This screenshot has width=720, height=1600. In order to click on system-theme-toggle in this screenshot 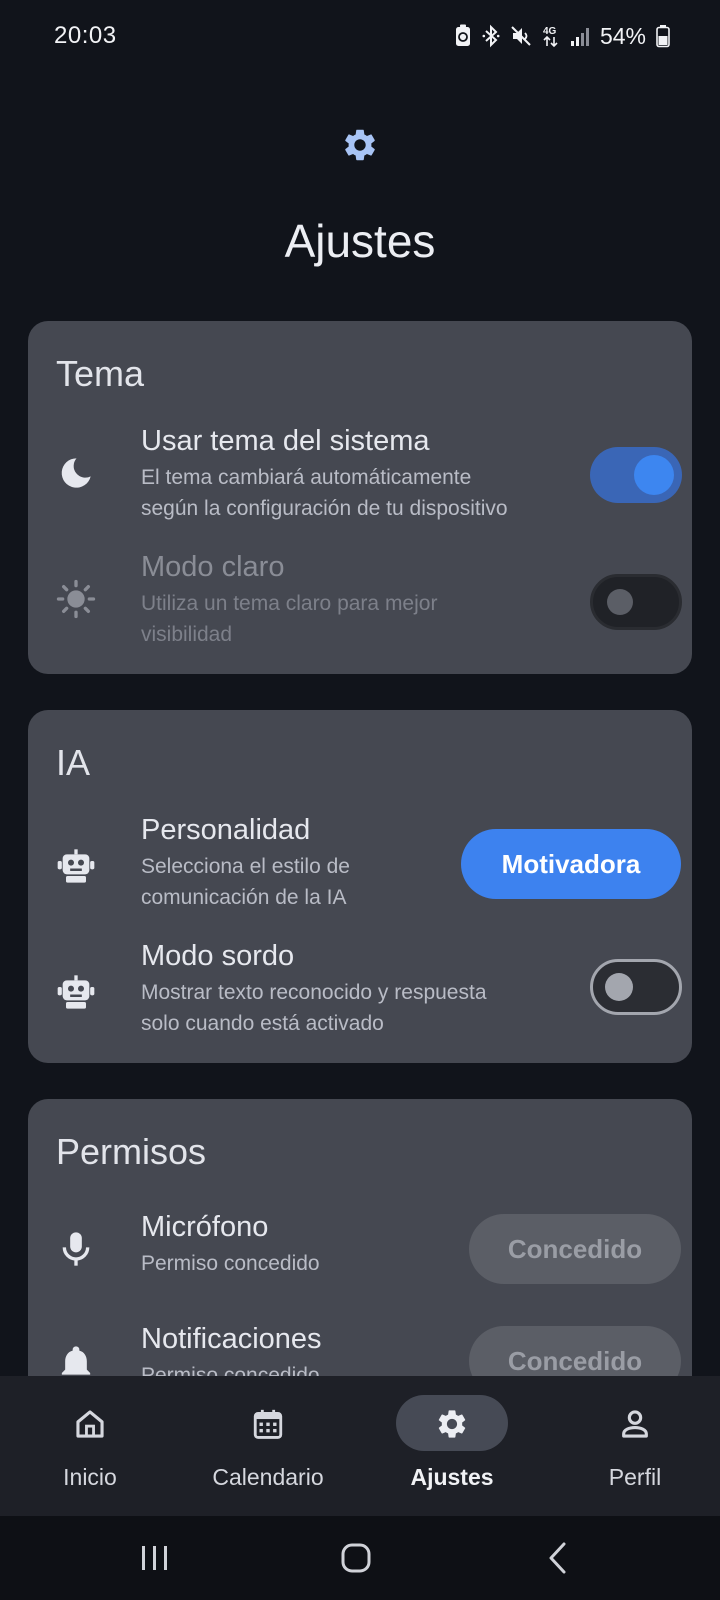, I will do `click(636, 475)`.